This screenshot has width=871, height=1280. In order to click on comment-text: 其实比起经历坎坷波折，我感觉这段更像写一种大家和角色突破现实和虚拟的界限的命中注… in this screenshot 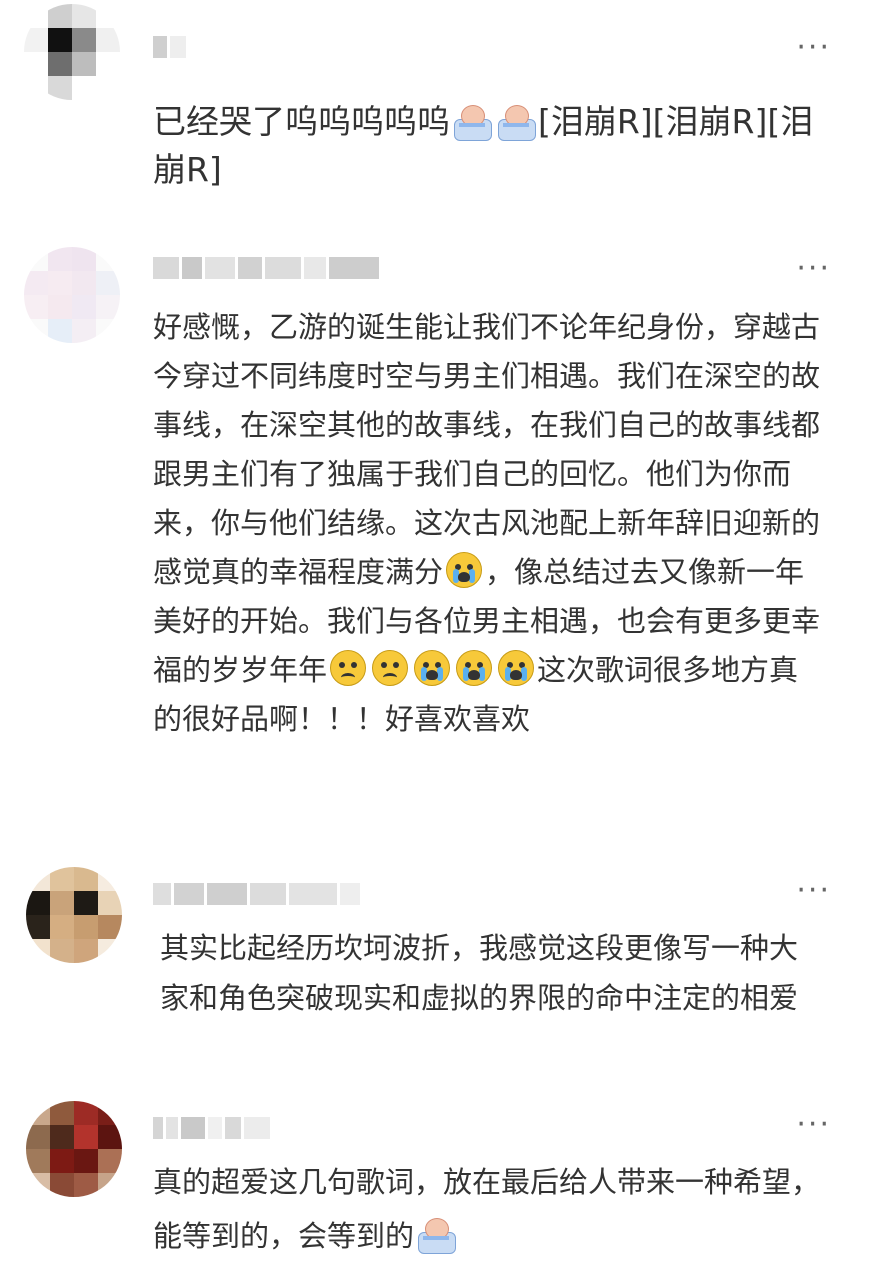, I will do `click(479, 973)`.